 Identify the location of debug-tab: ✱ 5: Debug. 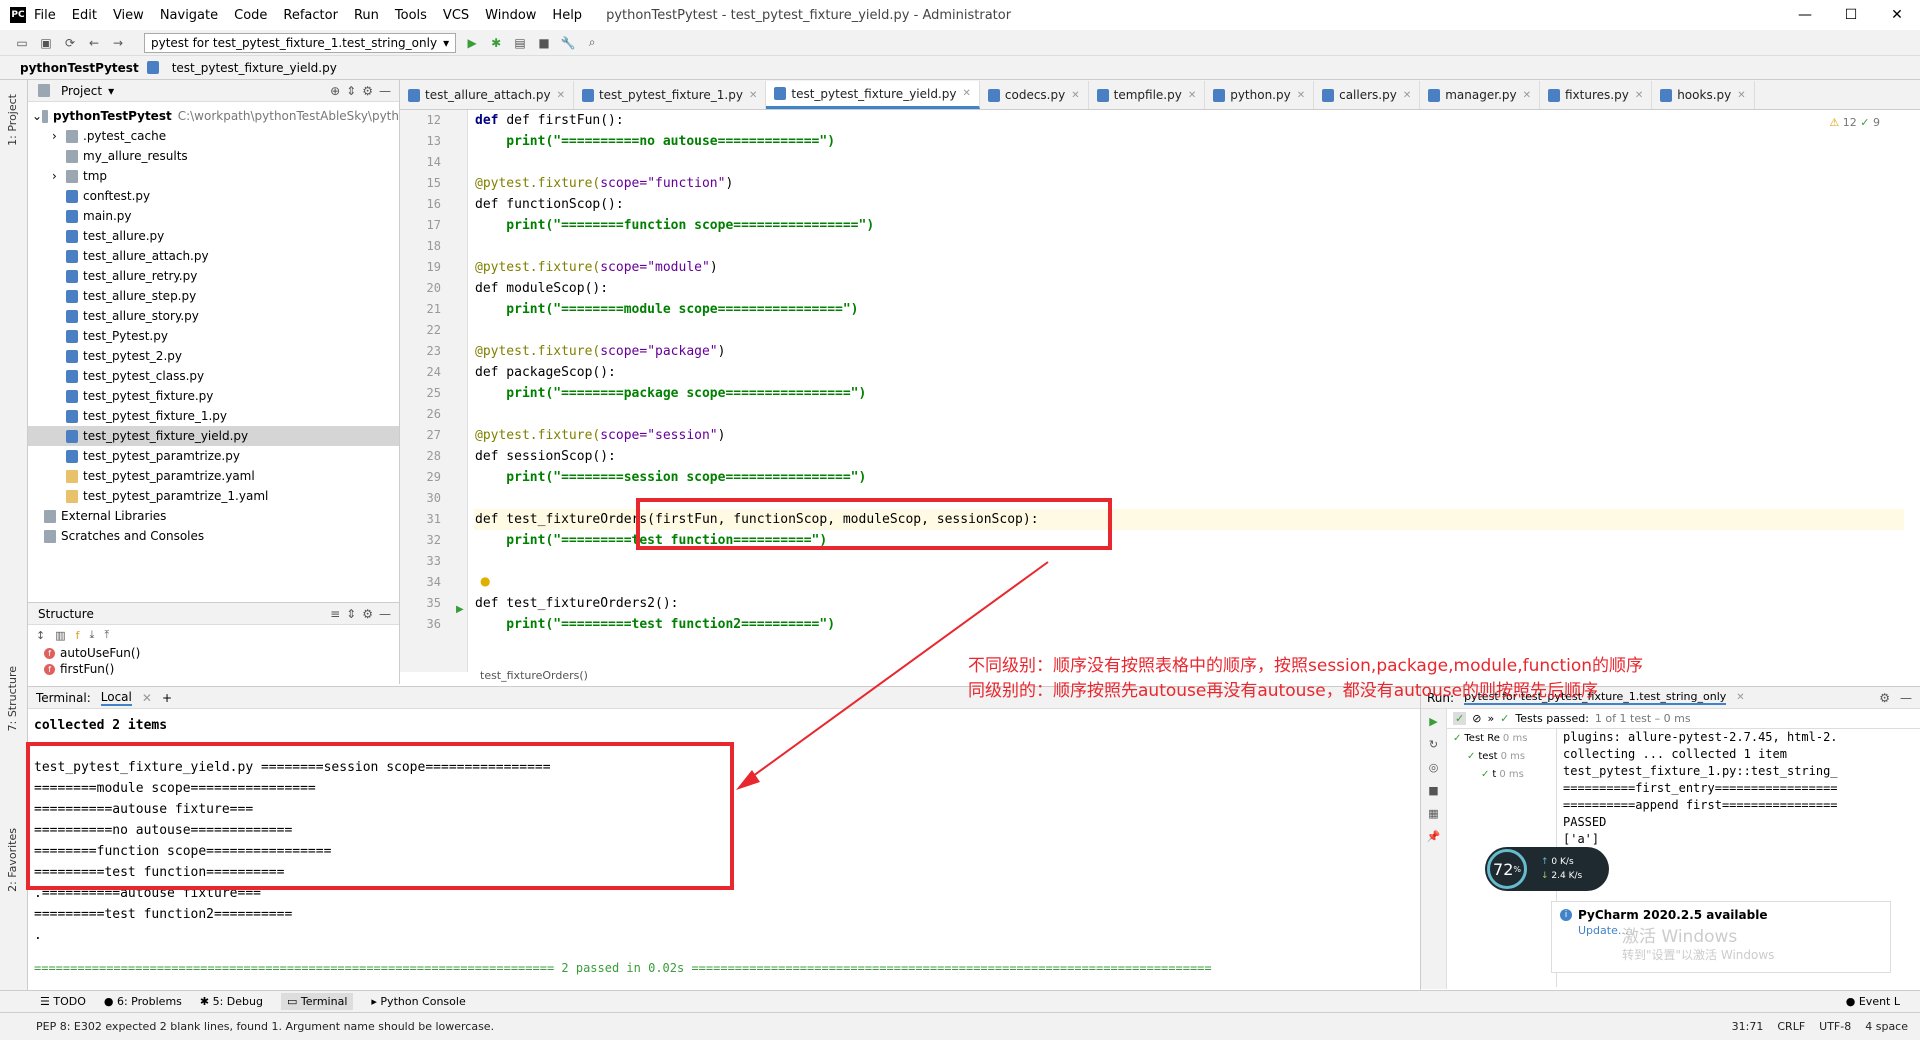
(231, 1001).